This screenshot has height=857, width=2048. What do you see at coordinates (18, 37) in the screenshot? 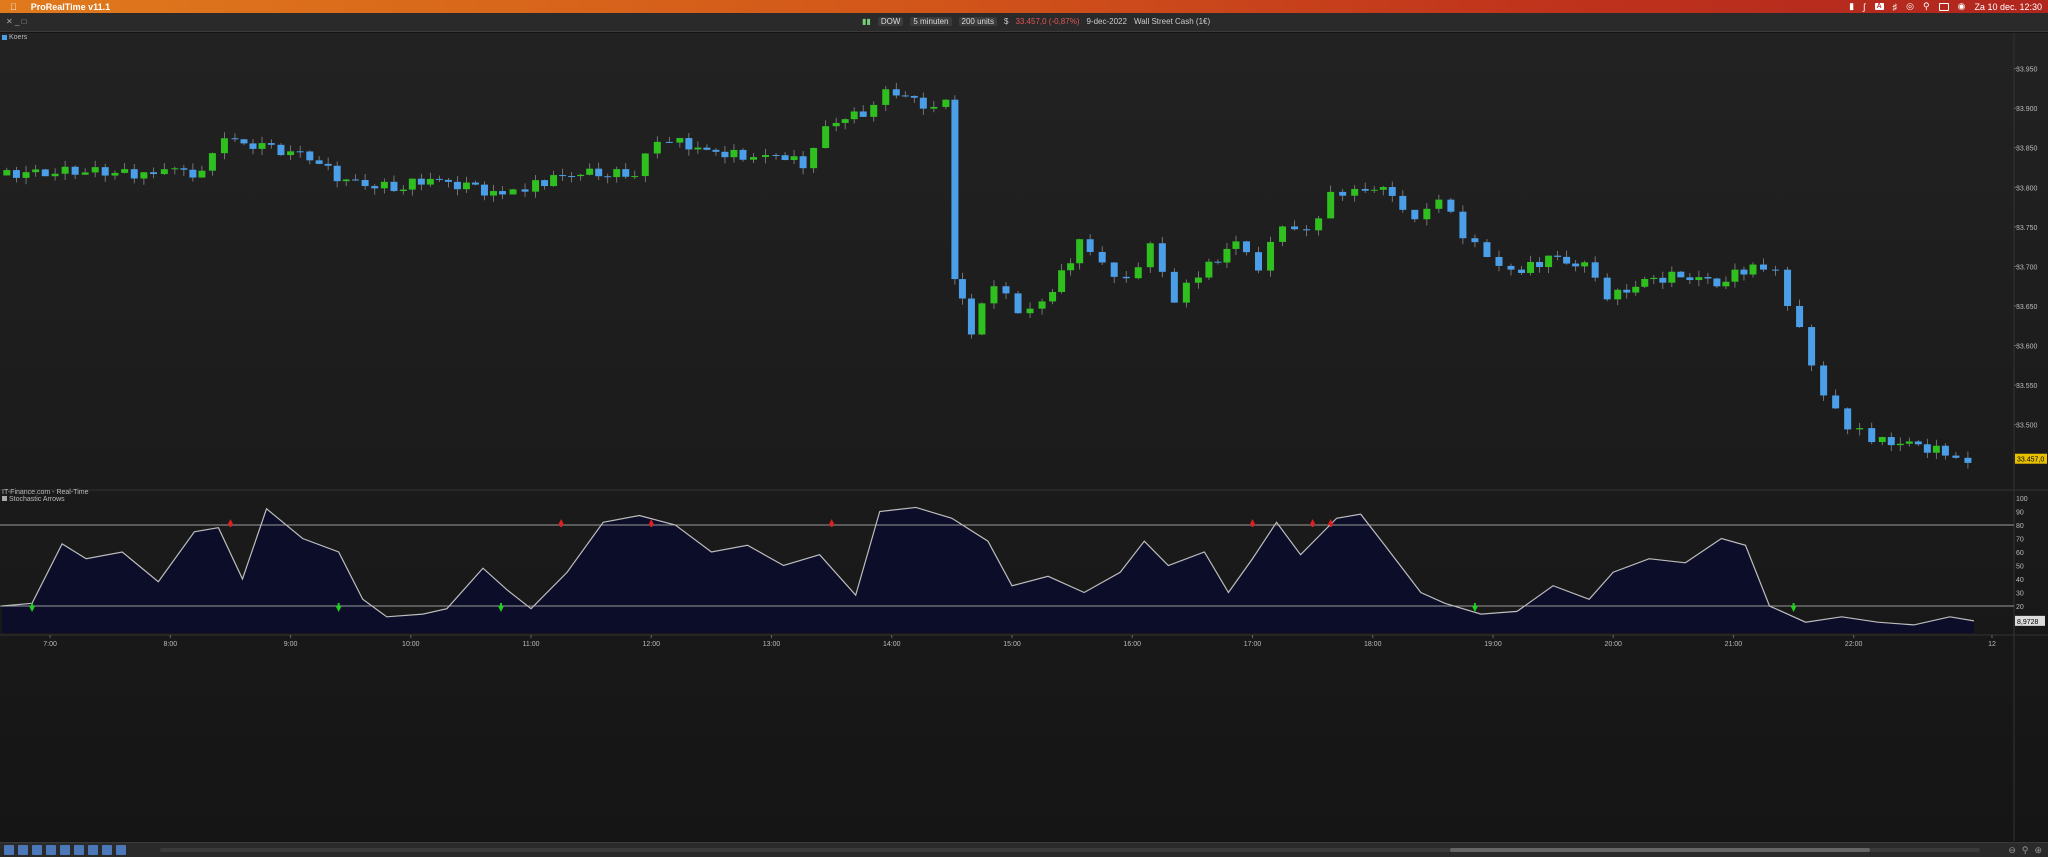
I see `panel-label: Koers` at bounding box center [18, 37].